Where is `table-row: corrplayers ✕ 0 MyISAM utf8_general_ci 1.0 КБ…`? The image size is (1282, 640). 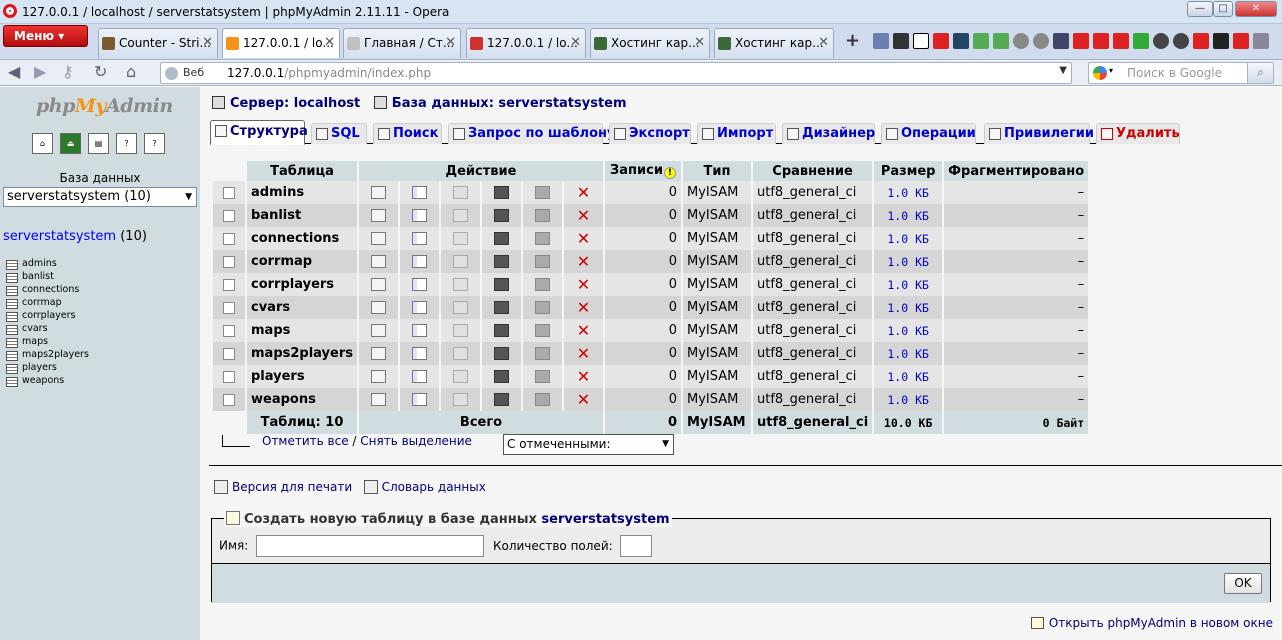 table-row: corrplayers ✕ 0 MyISAM utf8_general_ci 1.0 КБ… is located at coordinates (651, 284).